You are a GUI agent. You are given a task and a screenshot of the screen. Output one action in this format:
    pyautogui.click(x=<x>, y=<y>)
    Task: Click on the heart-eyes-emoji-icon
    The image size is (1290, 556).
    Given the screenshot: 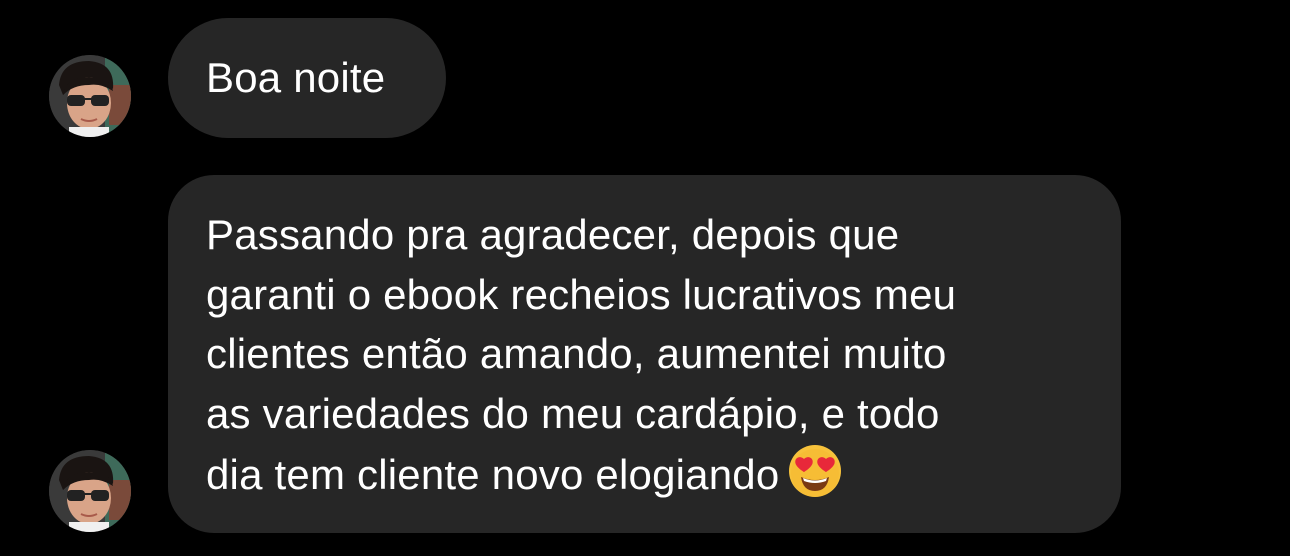 What is the action you would take?
    pyautogui.click(x=815, y=471)
    